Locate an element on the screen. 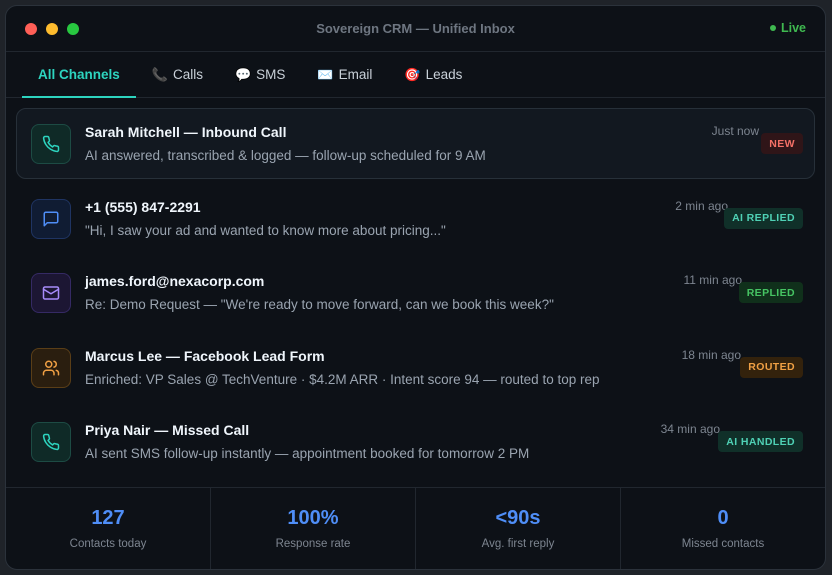  stat-value: 100% is located at coordinates (313, 518).